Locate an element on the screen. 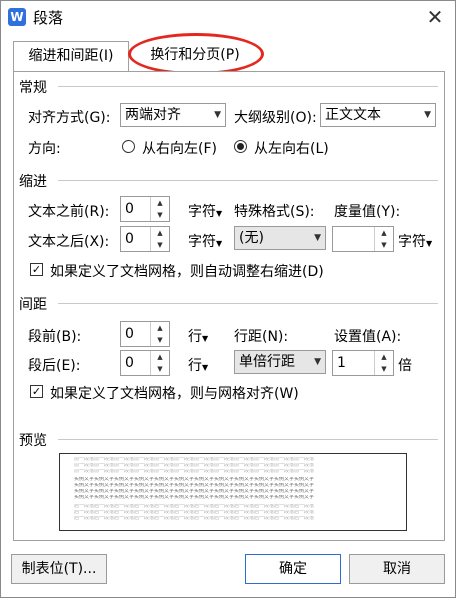  special-format-label: 特殊格式(S): is located at coordinates (274, 212).